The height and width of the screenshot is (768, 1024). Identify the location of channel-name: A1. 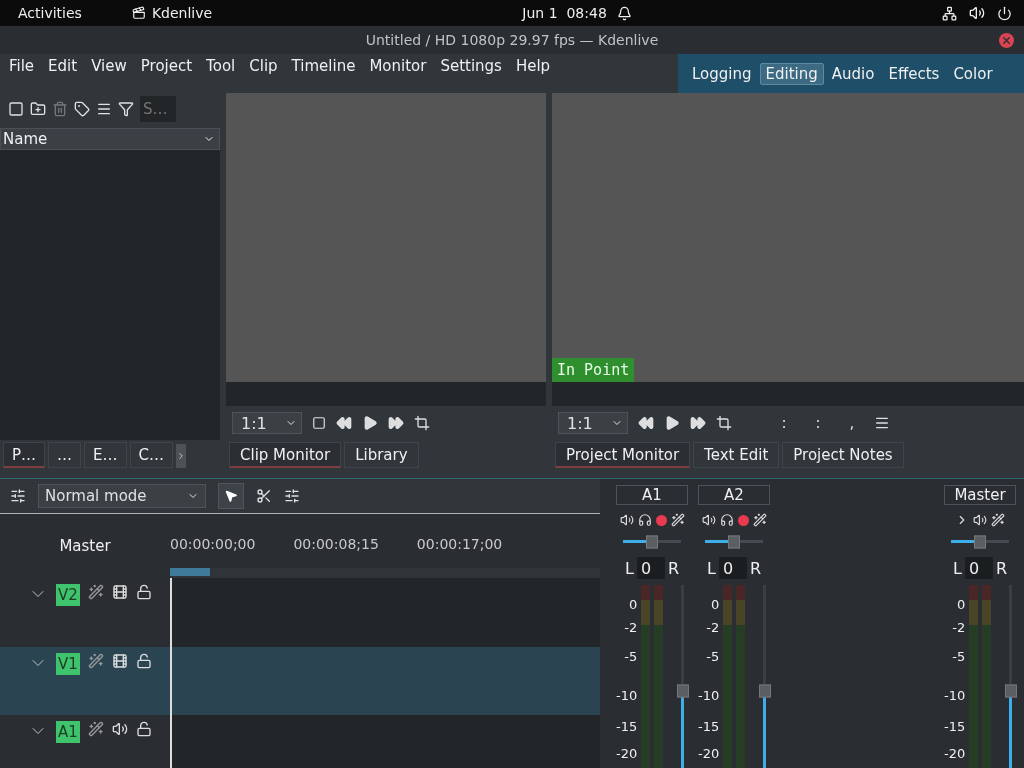
(652, 495).